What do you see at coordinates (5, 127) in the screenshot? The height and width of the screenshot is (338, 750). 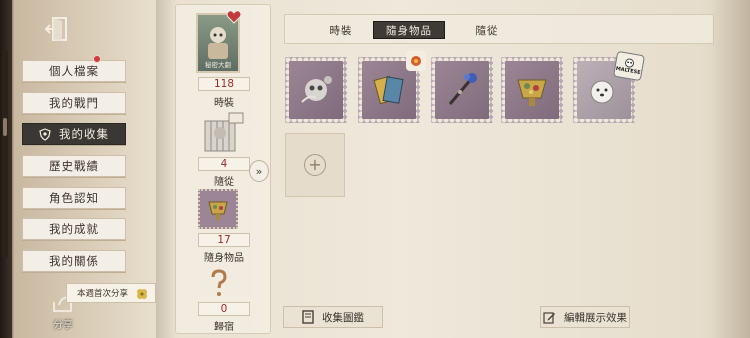 I see `edge-indicator` at bounding box center [5, 127].